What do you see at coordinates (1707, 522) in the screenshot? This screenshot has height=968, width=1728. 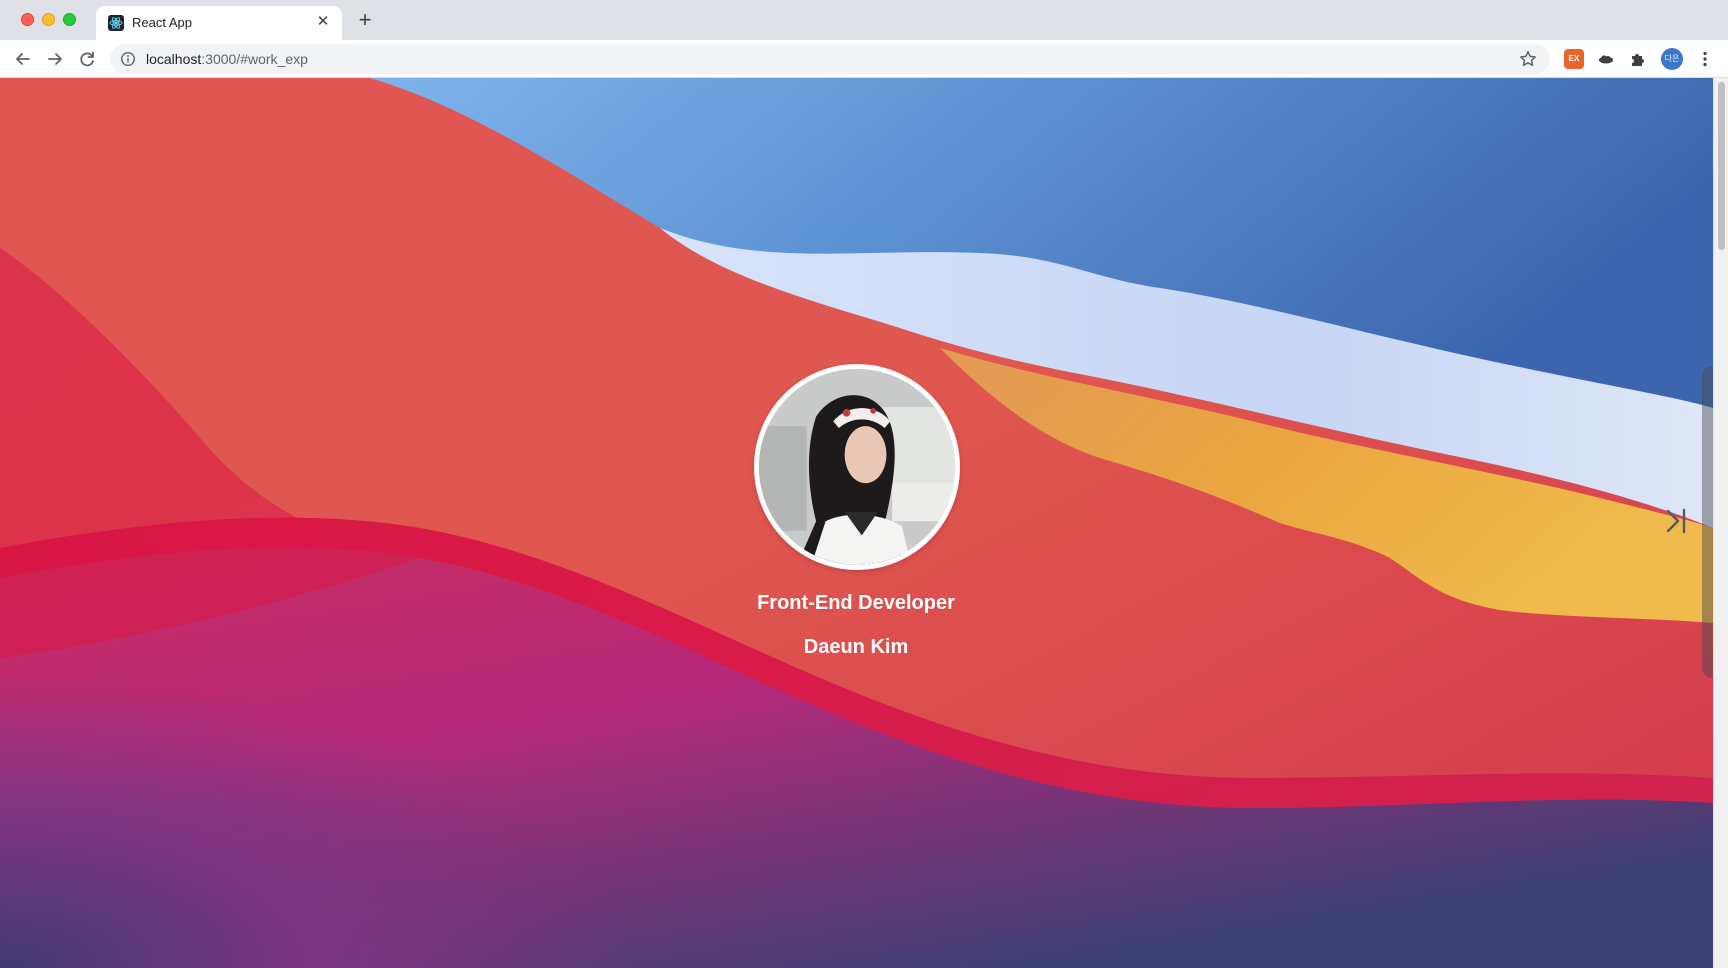 I see `side-drawer-handle` at bounding box center [1707, 522].